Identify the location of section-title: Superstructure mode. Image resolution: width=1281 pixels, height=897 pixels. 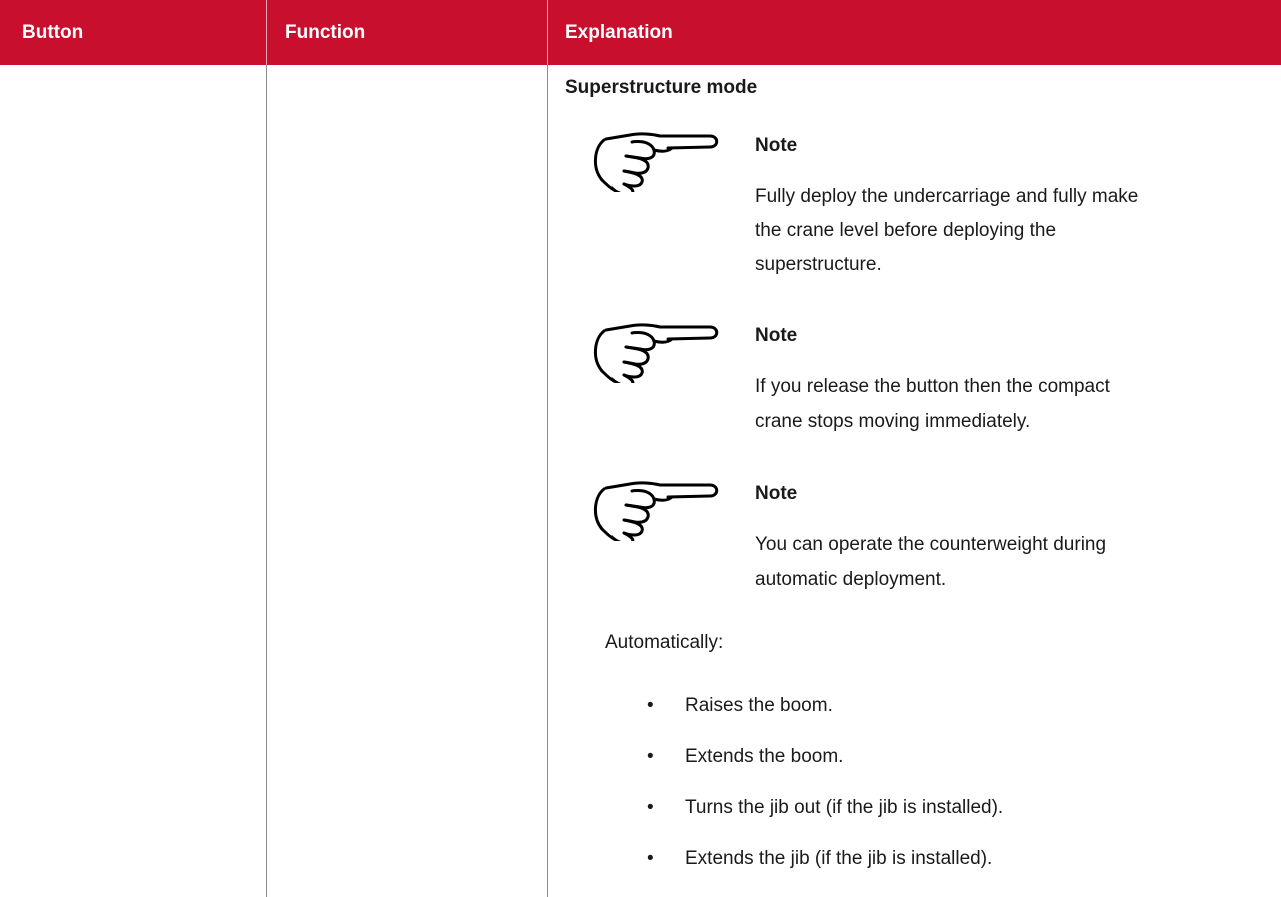
(661, 87).